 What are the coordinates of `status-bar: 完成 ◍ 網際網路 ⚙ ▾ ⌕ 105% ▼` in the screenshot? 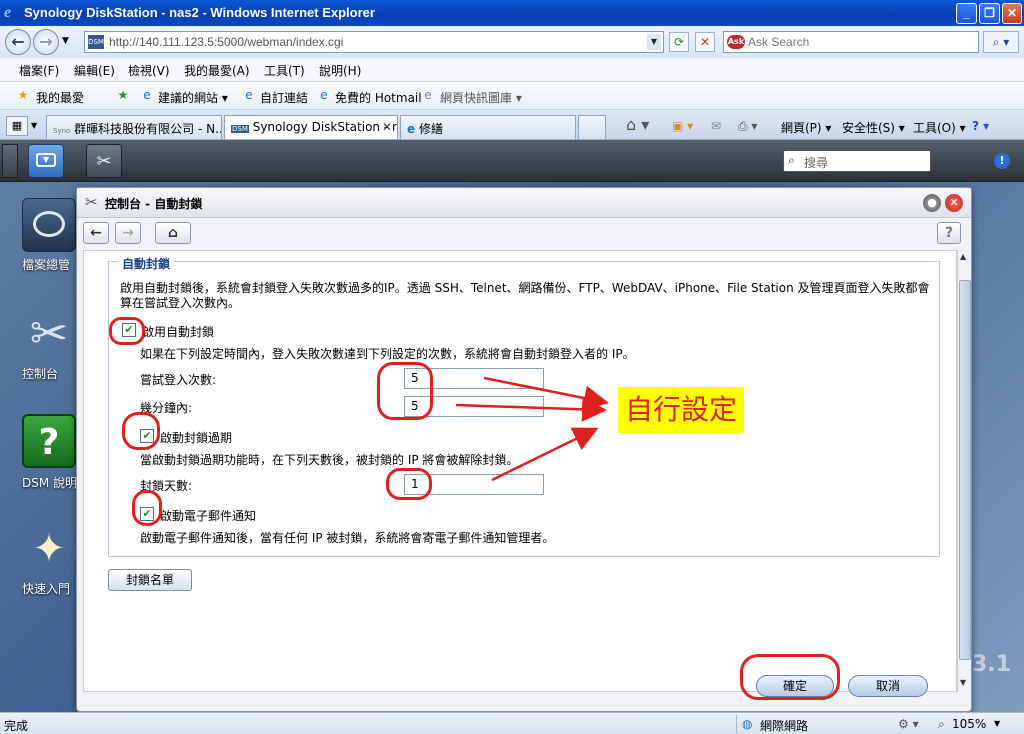 It's located at (512, 723).